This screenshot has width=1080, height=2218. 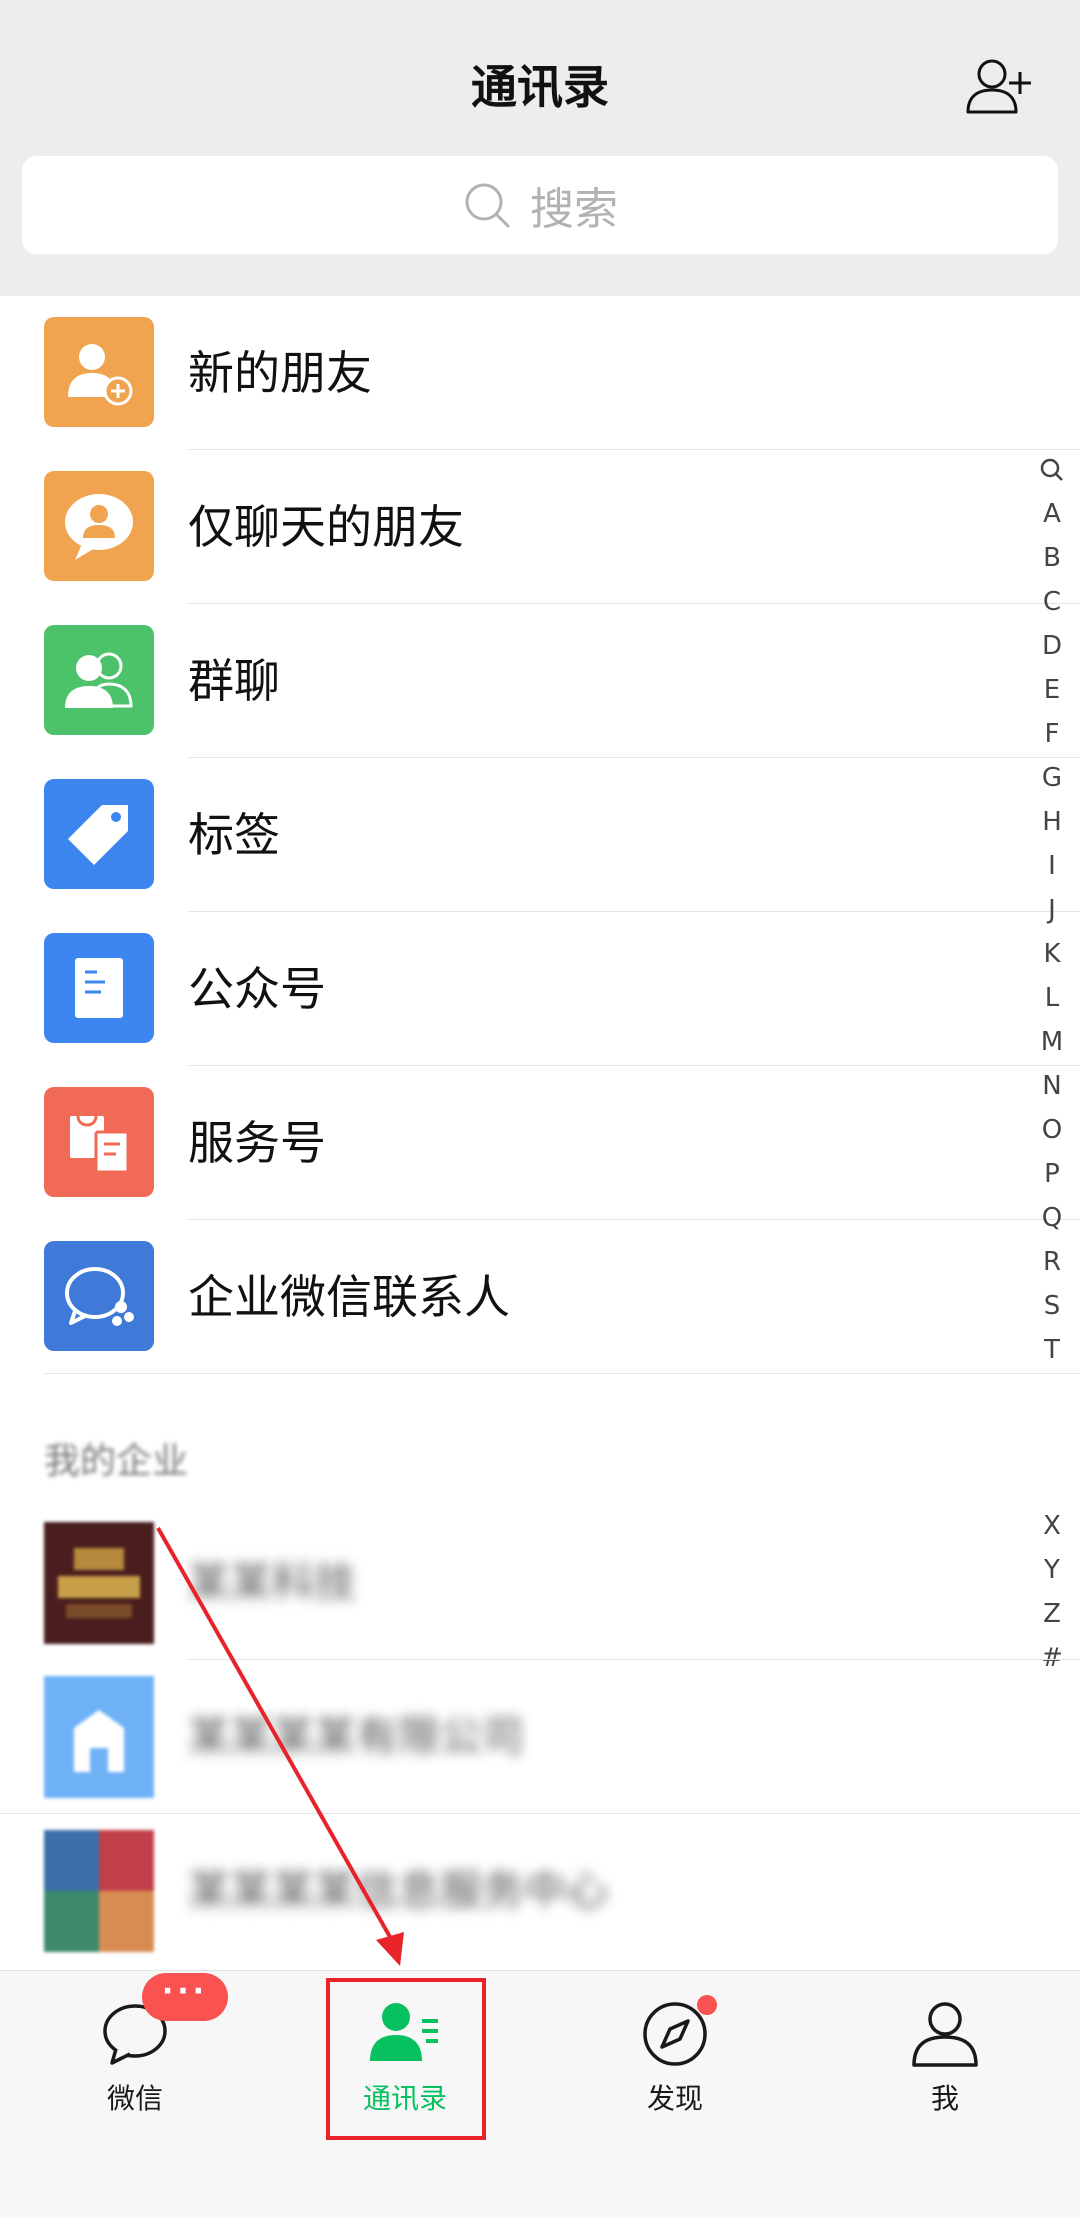 I want to click on index-letter: N, so click(x=1052, y=1086).